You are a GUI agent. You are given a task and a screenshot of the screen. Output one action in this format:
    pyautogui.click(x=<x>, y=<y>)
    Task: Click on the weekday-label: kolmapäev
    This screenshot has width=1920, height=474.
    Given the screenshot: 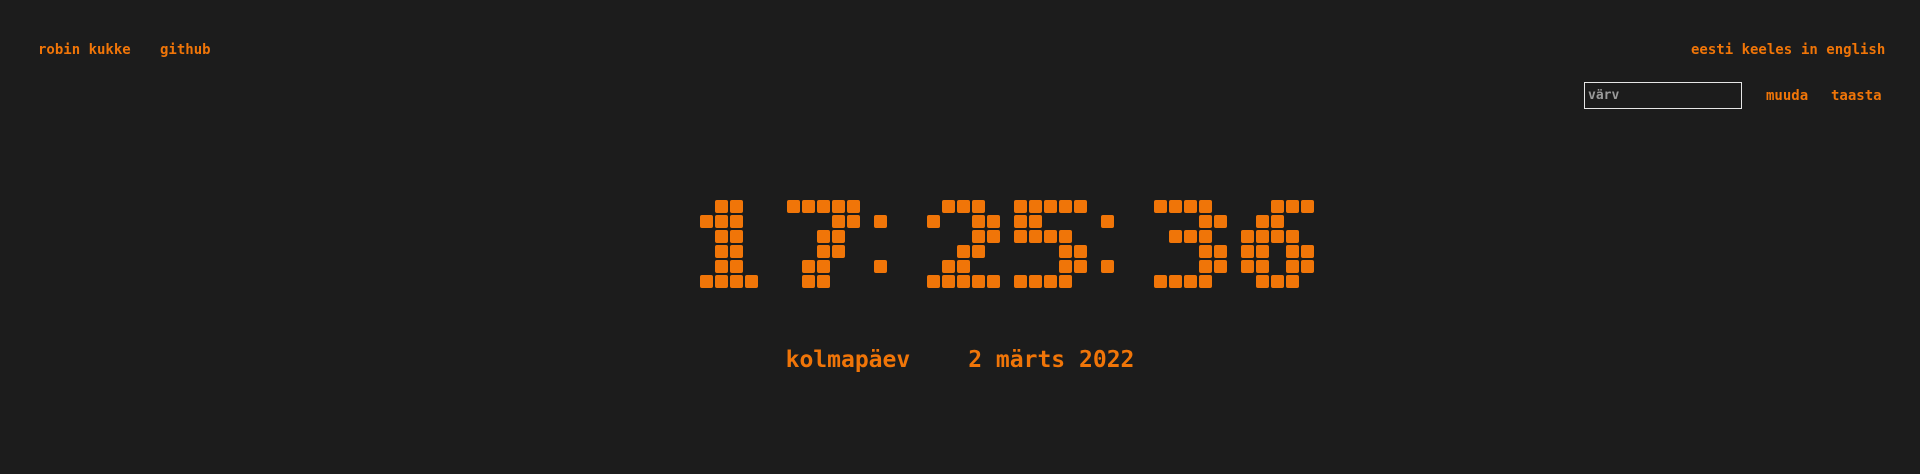 What is the action you would take?
    pyautogui.click(x=848, y=360)
    